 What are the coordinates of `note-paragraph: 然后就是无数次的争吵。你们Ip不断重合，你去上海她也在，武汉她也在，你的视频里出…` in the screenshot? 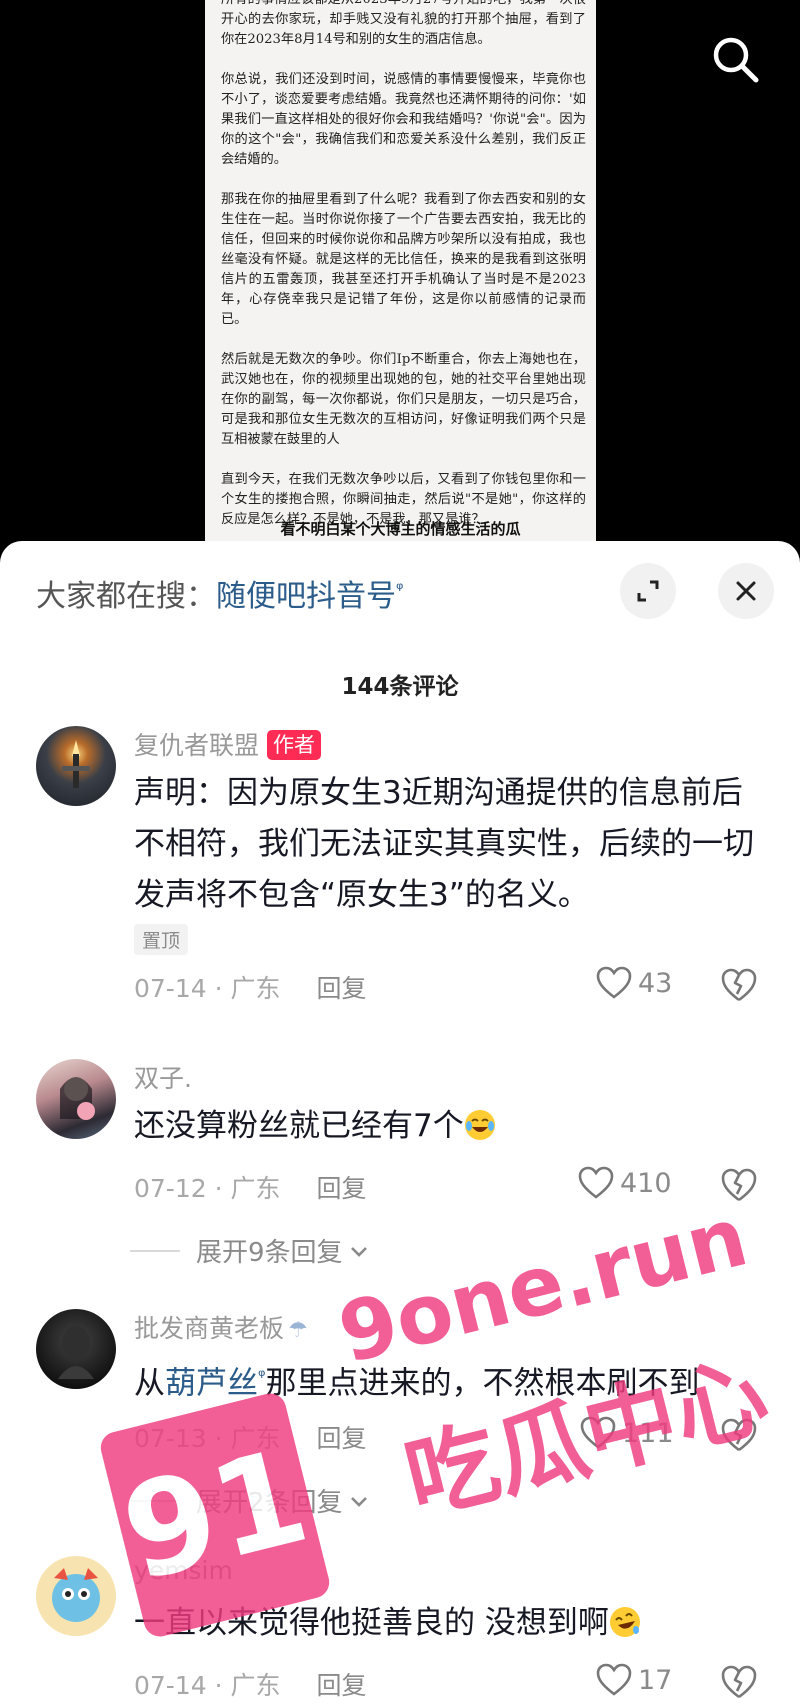 It's located at (403, 399).